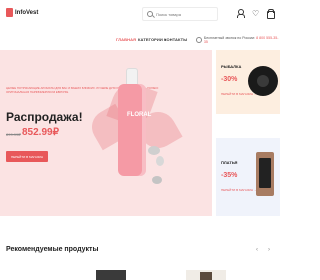 The width and height of the screenshot is (320, 280). Describe the element at coordinates (256, 13) in the screenshot. I see `heart-icon: ♡` at that location.